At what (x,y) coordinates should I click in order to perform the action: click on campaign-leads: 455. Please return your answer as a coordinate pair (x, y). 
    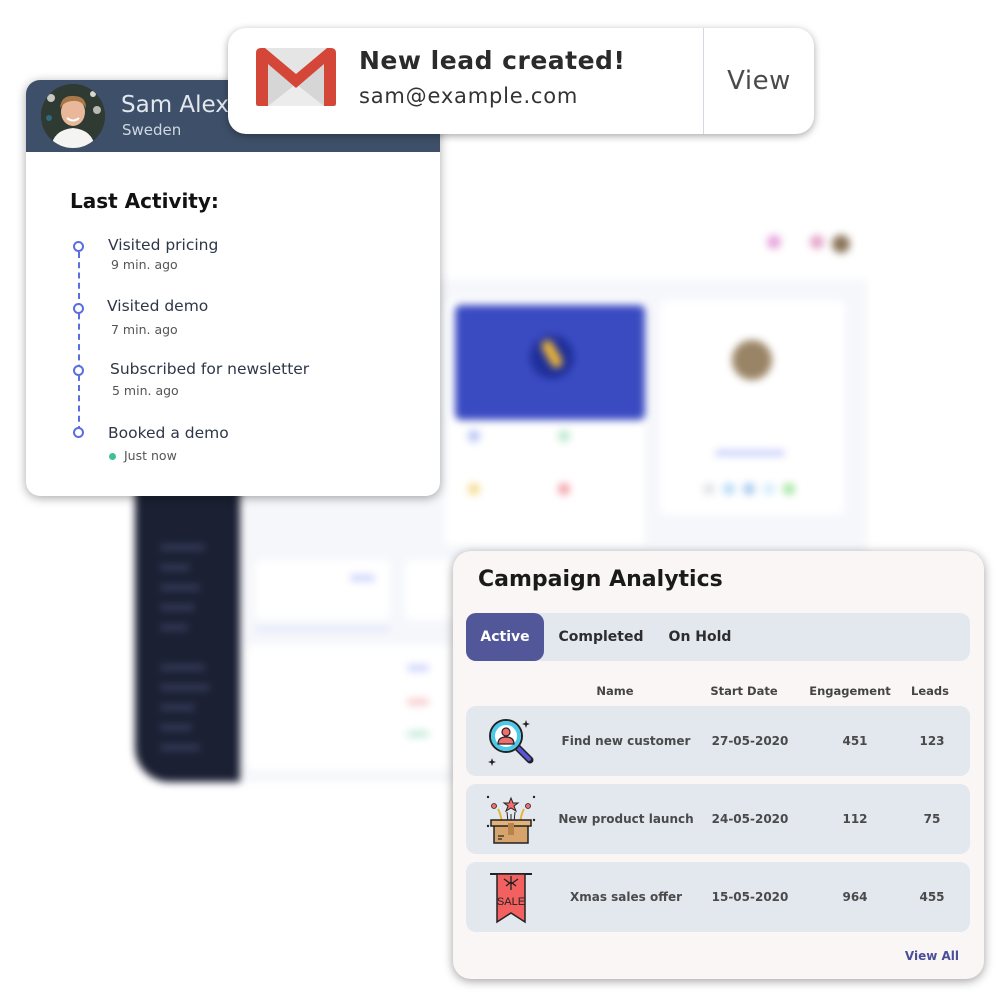
    Looking at the image, I should click on (932, 897).